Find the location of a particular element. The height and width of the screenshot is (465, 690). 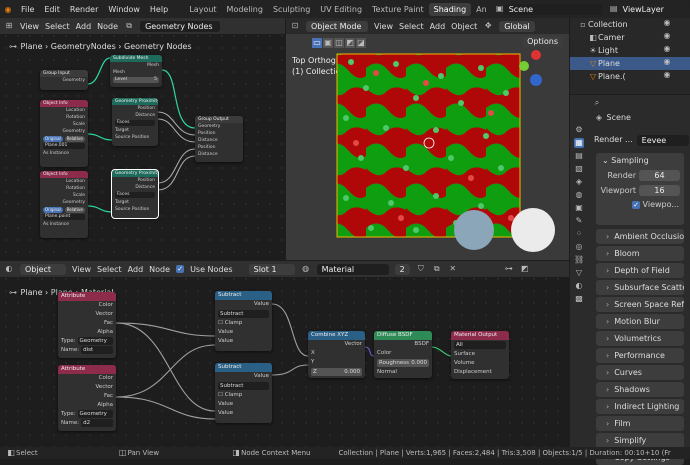

tab-shading: Shading is located at coordinates (450, 9).